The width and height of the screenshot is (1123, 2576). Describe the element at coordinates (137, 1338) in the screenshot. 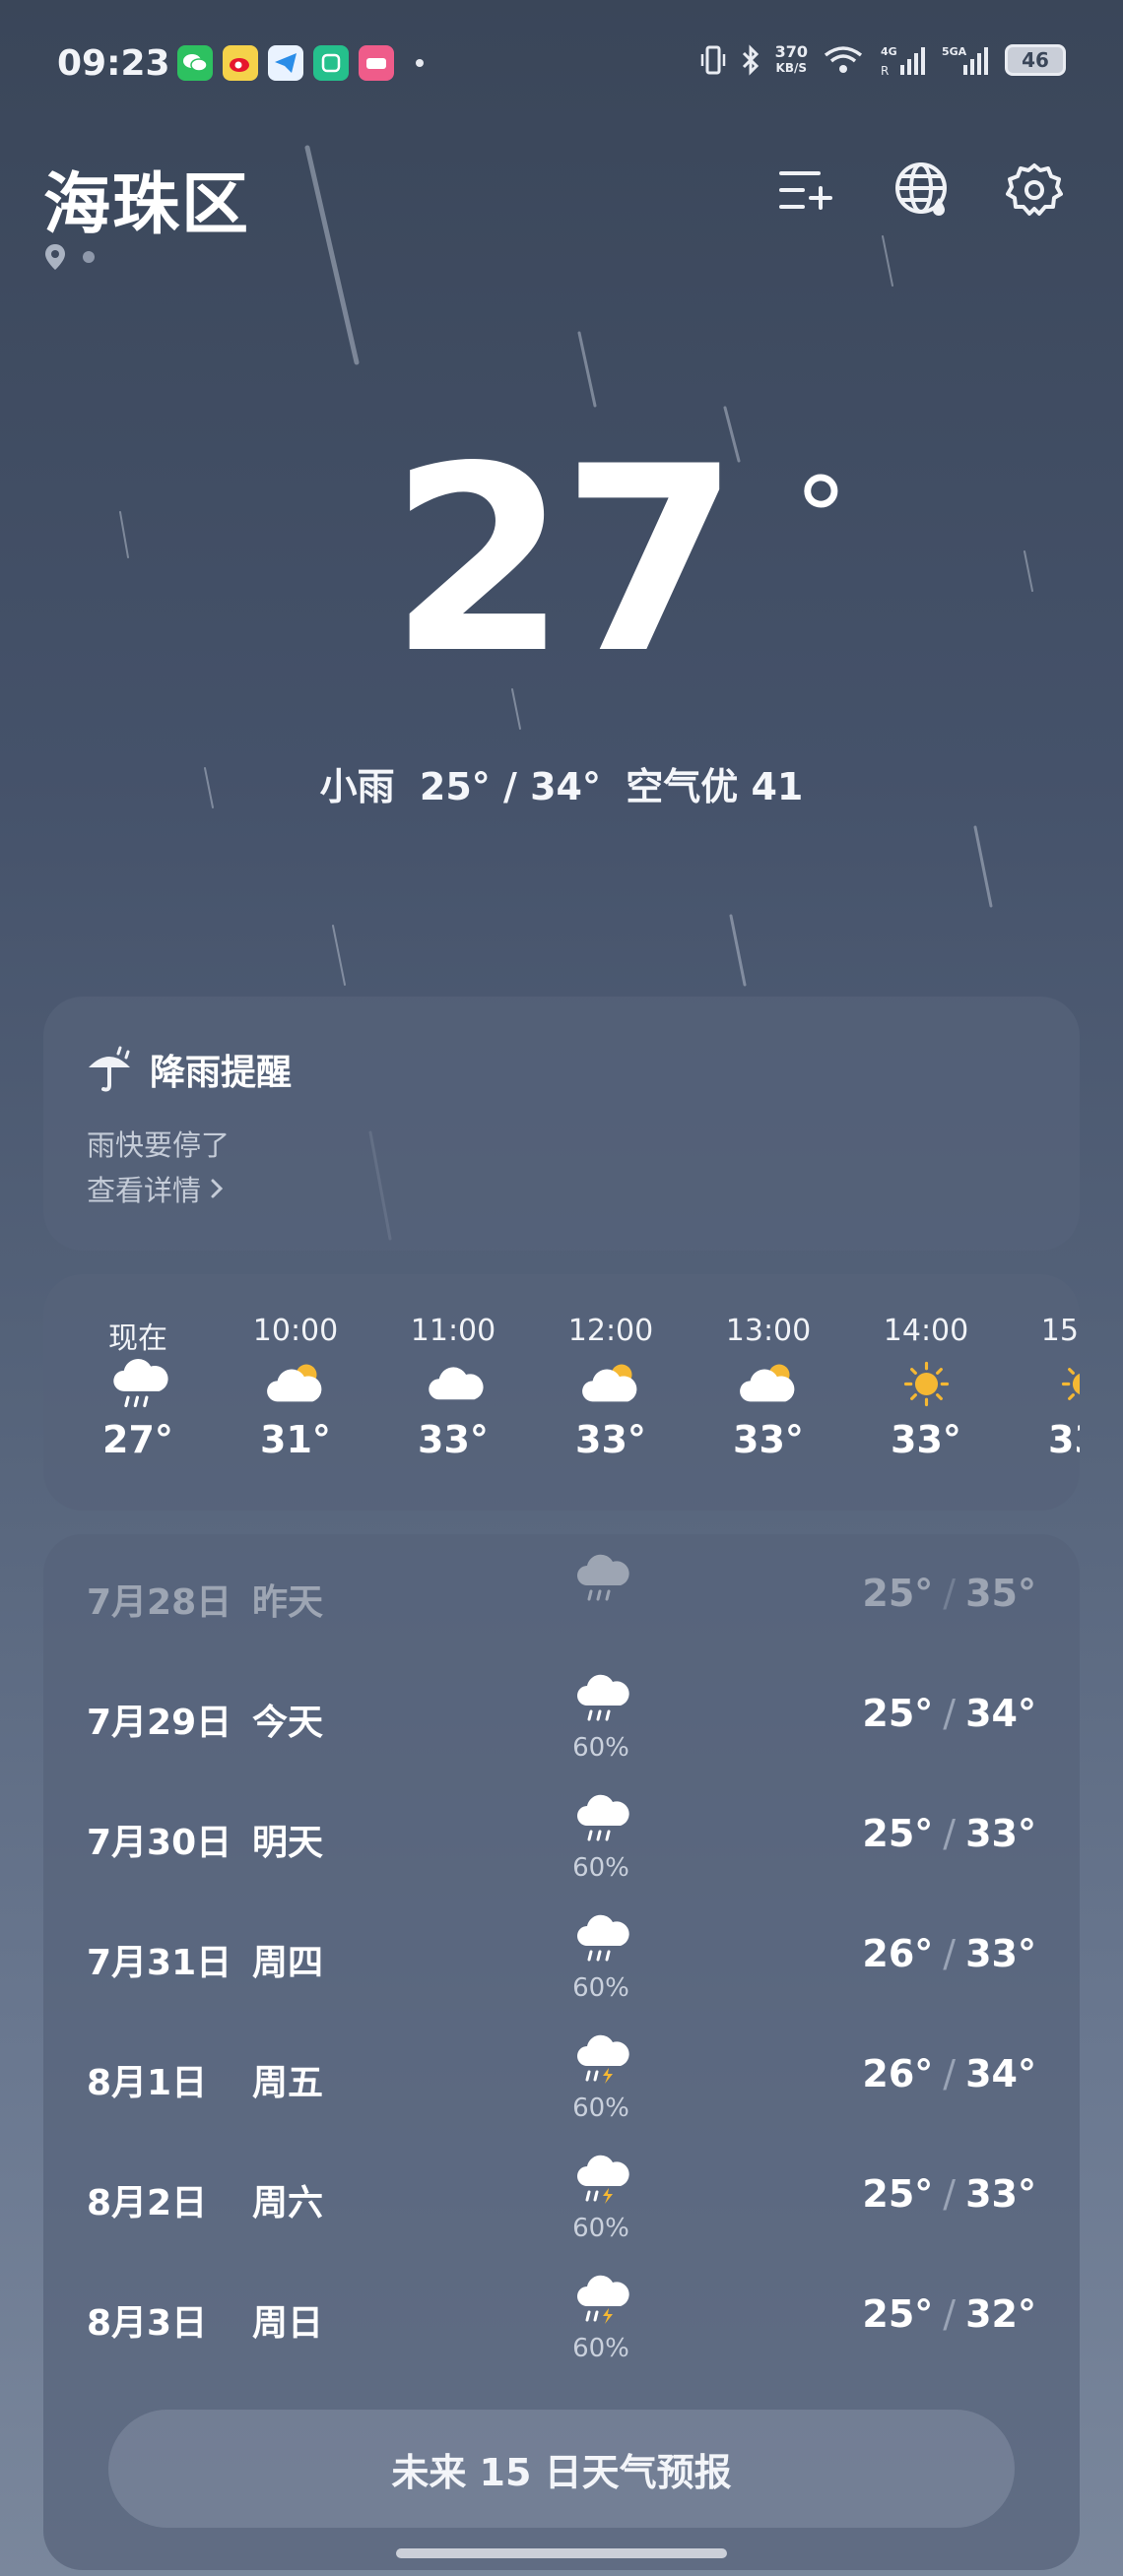

I see `hourly-time: 现在` at that location.